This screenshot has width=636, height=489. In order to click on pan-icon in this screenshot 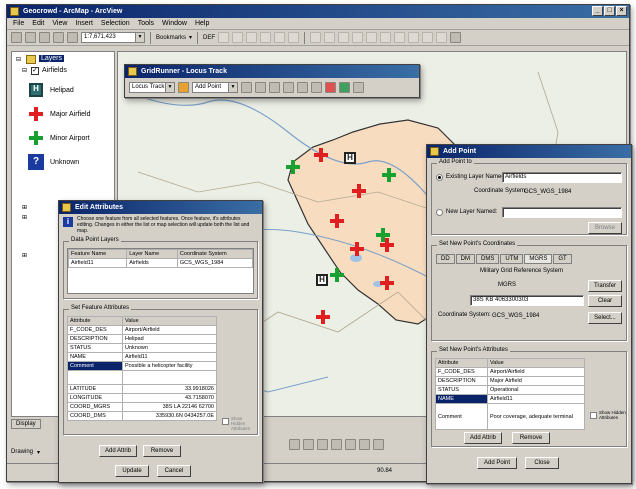, I will do `click(322, 444)`.